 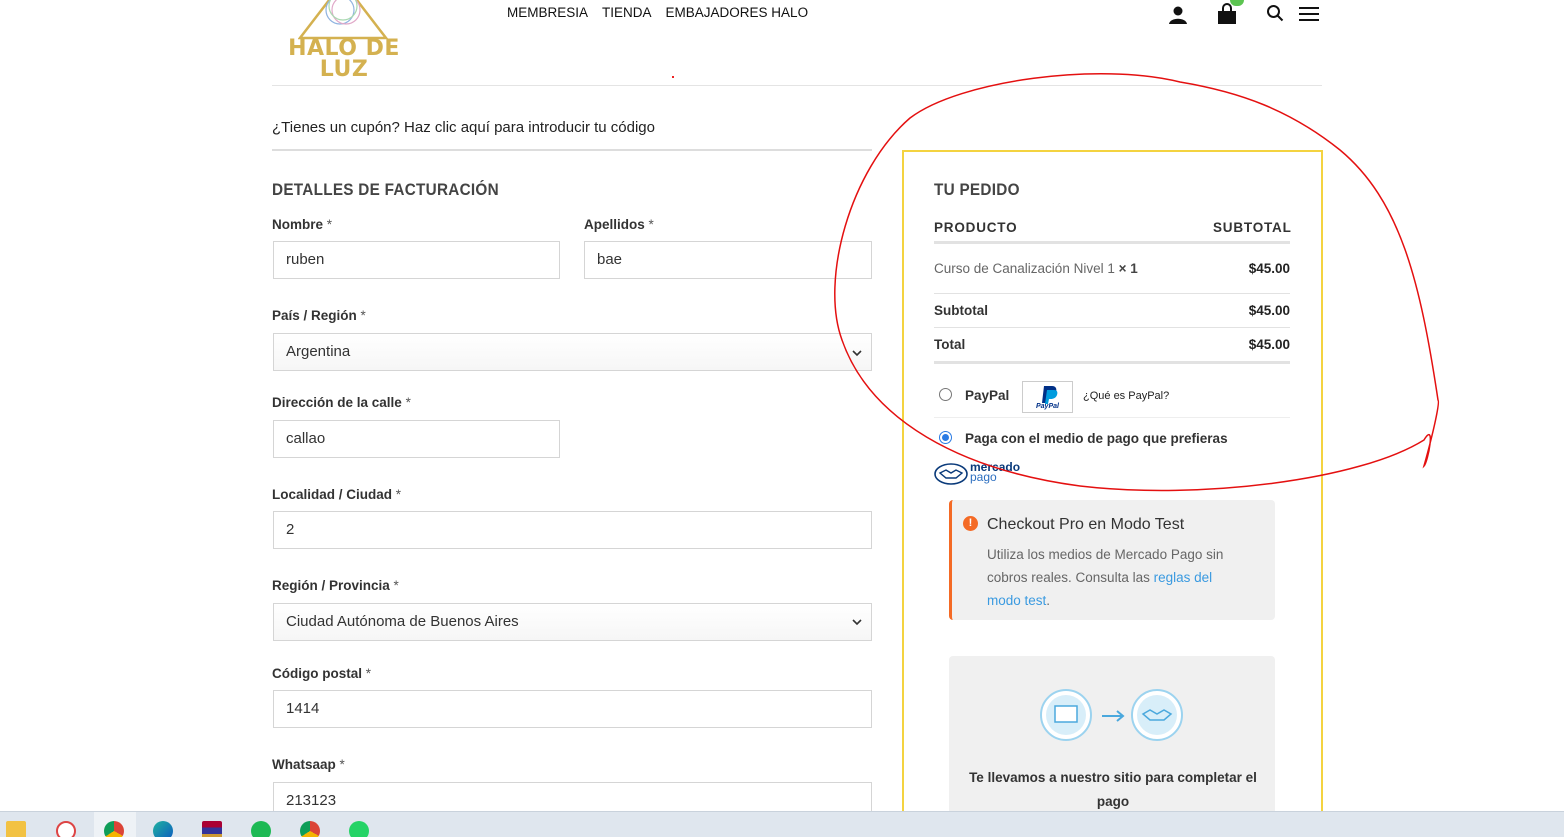 What do you see at coordinates (343, 20) in the screenshot?
I see `logo-emblem-icon` at bounding box center [343, 20].